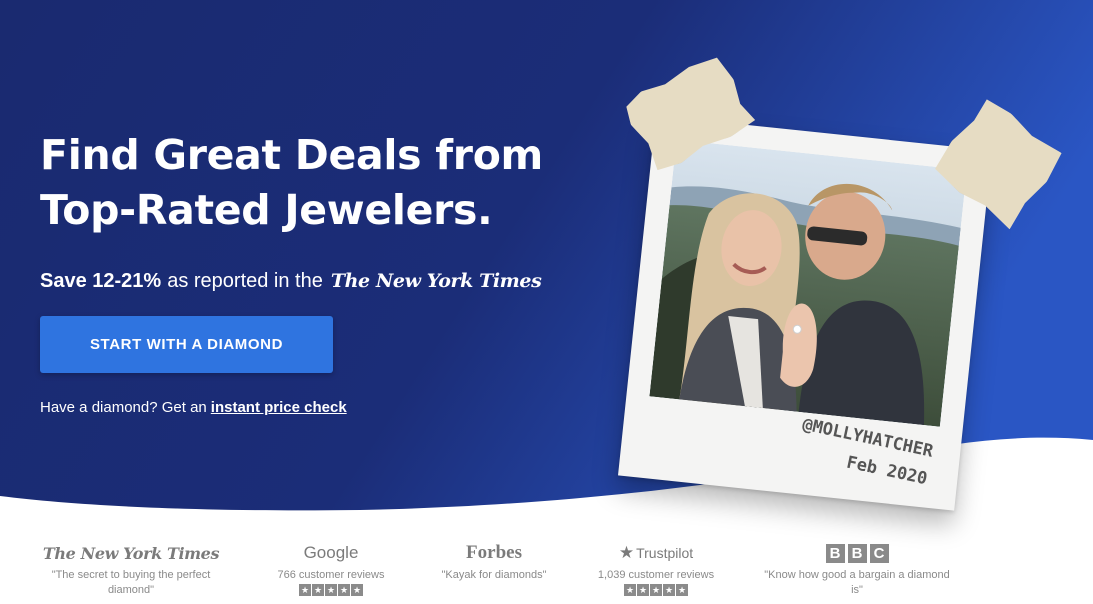 Image resolution: width=1093 pixels, height=604 pixels. What do you see at coordinates (857, 582) in the screenshot?
I see `press-quote: "Know how good a bargain a diamond is"` at bounding box center [857, 582].